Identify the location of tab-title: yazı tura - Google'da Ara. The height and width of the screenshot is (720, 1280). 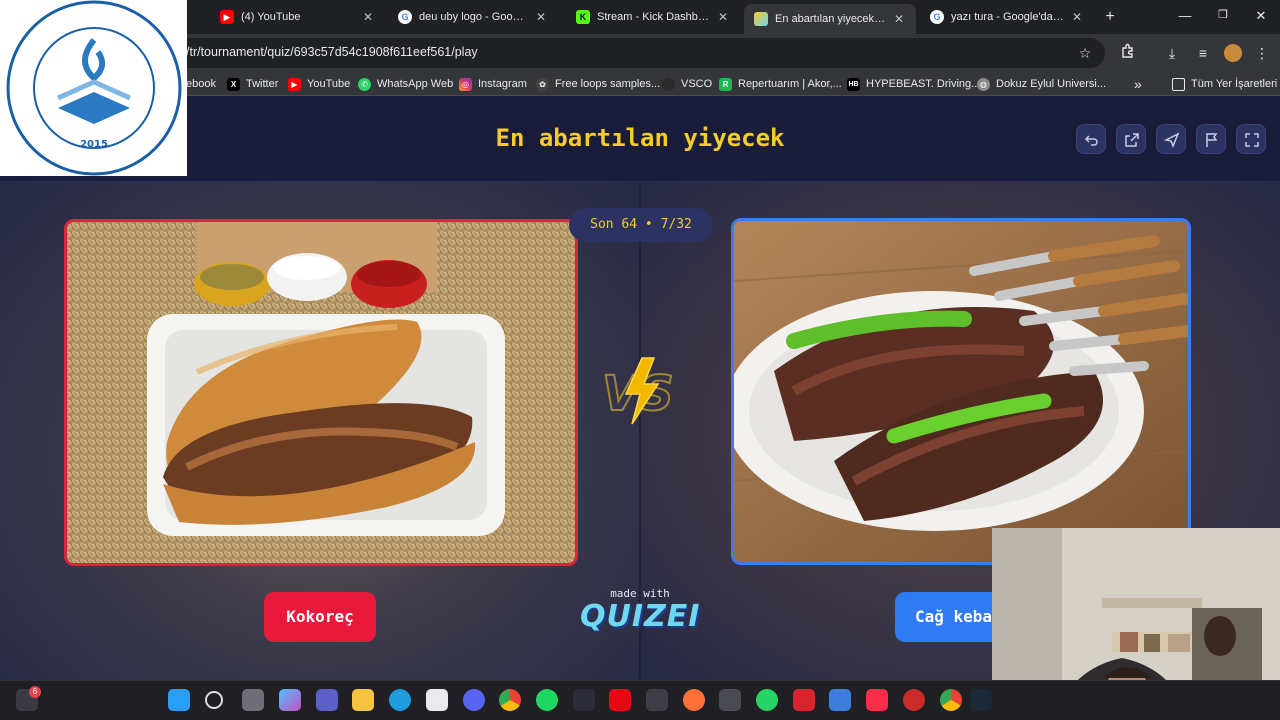
(1007, 17).